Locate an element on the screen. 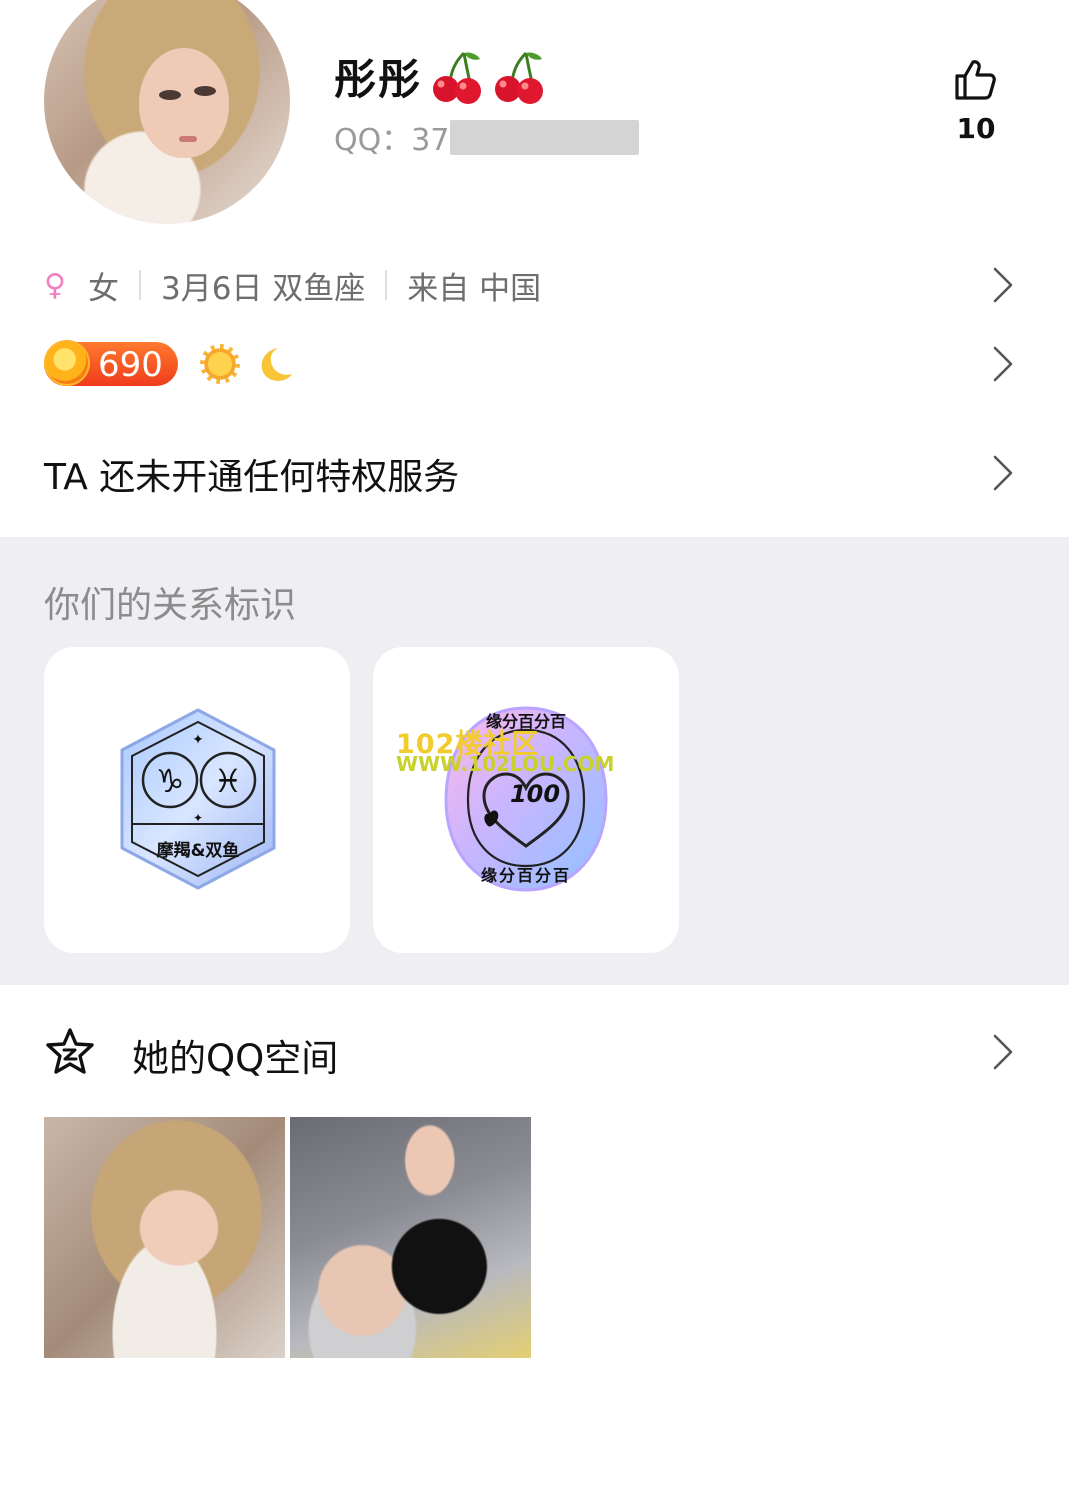 This screenshot has width=1069, height=1500. level-value: 690 is located at coordinates (130, 365).